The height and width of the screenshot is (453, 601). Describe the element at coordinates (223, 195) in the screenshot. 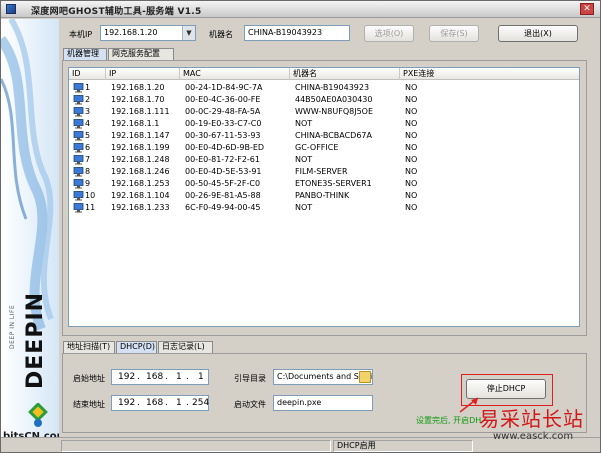

I see `cell-mac: 00-26-9E-81-A5-88` at that location.